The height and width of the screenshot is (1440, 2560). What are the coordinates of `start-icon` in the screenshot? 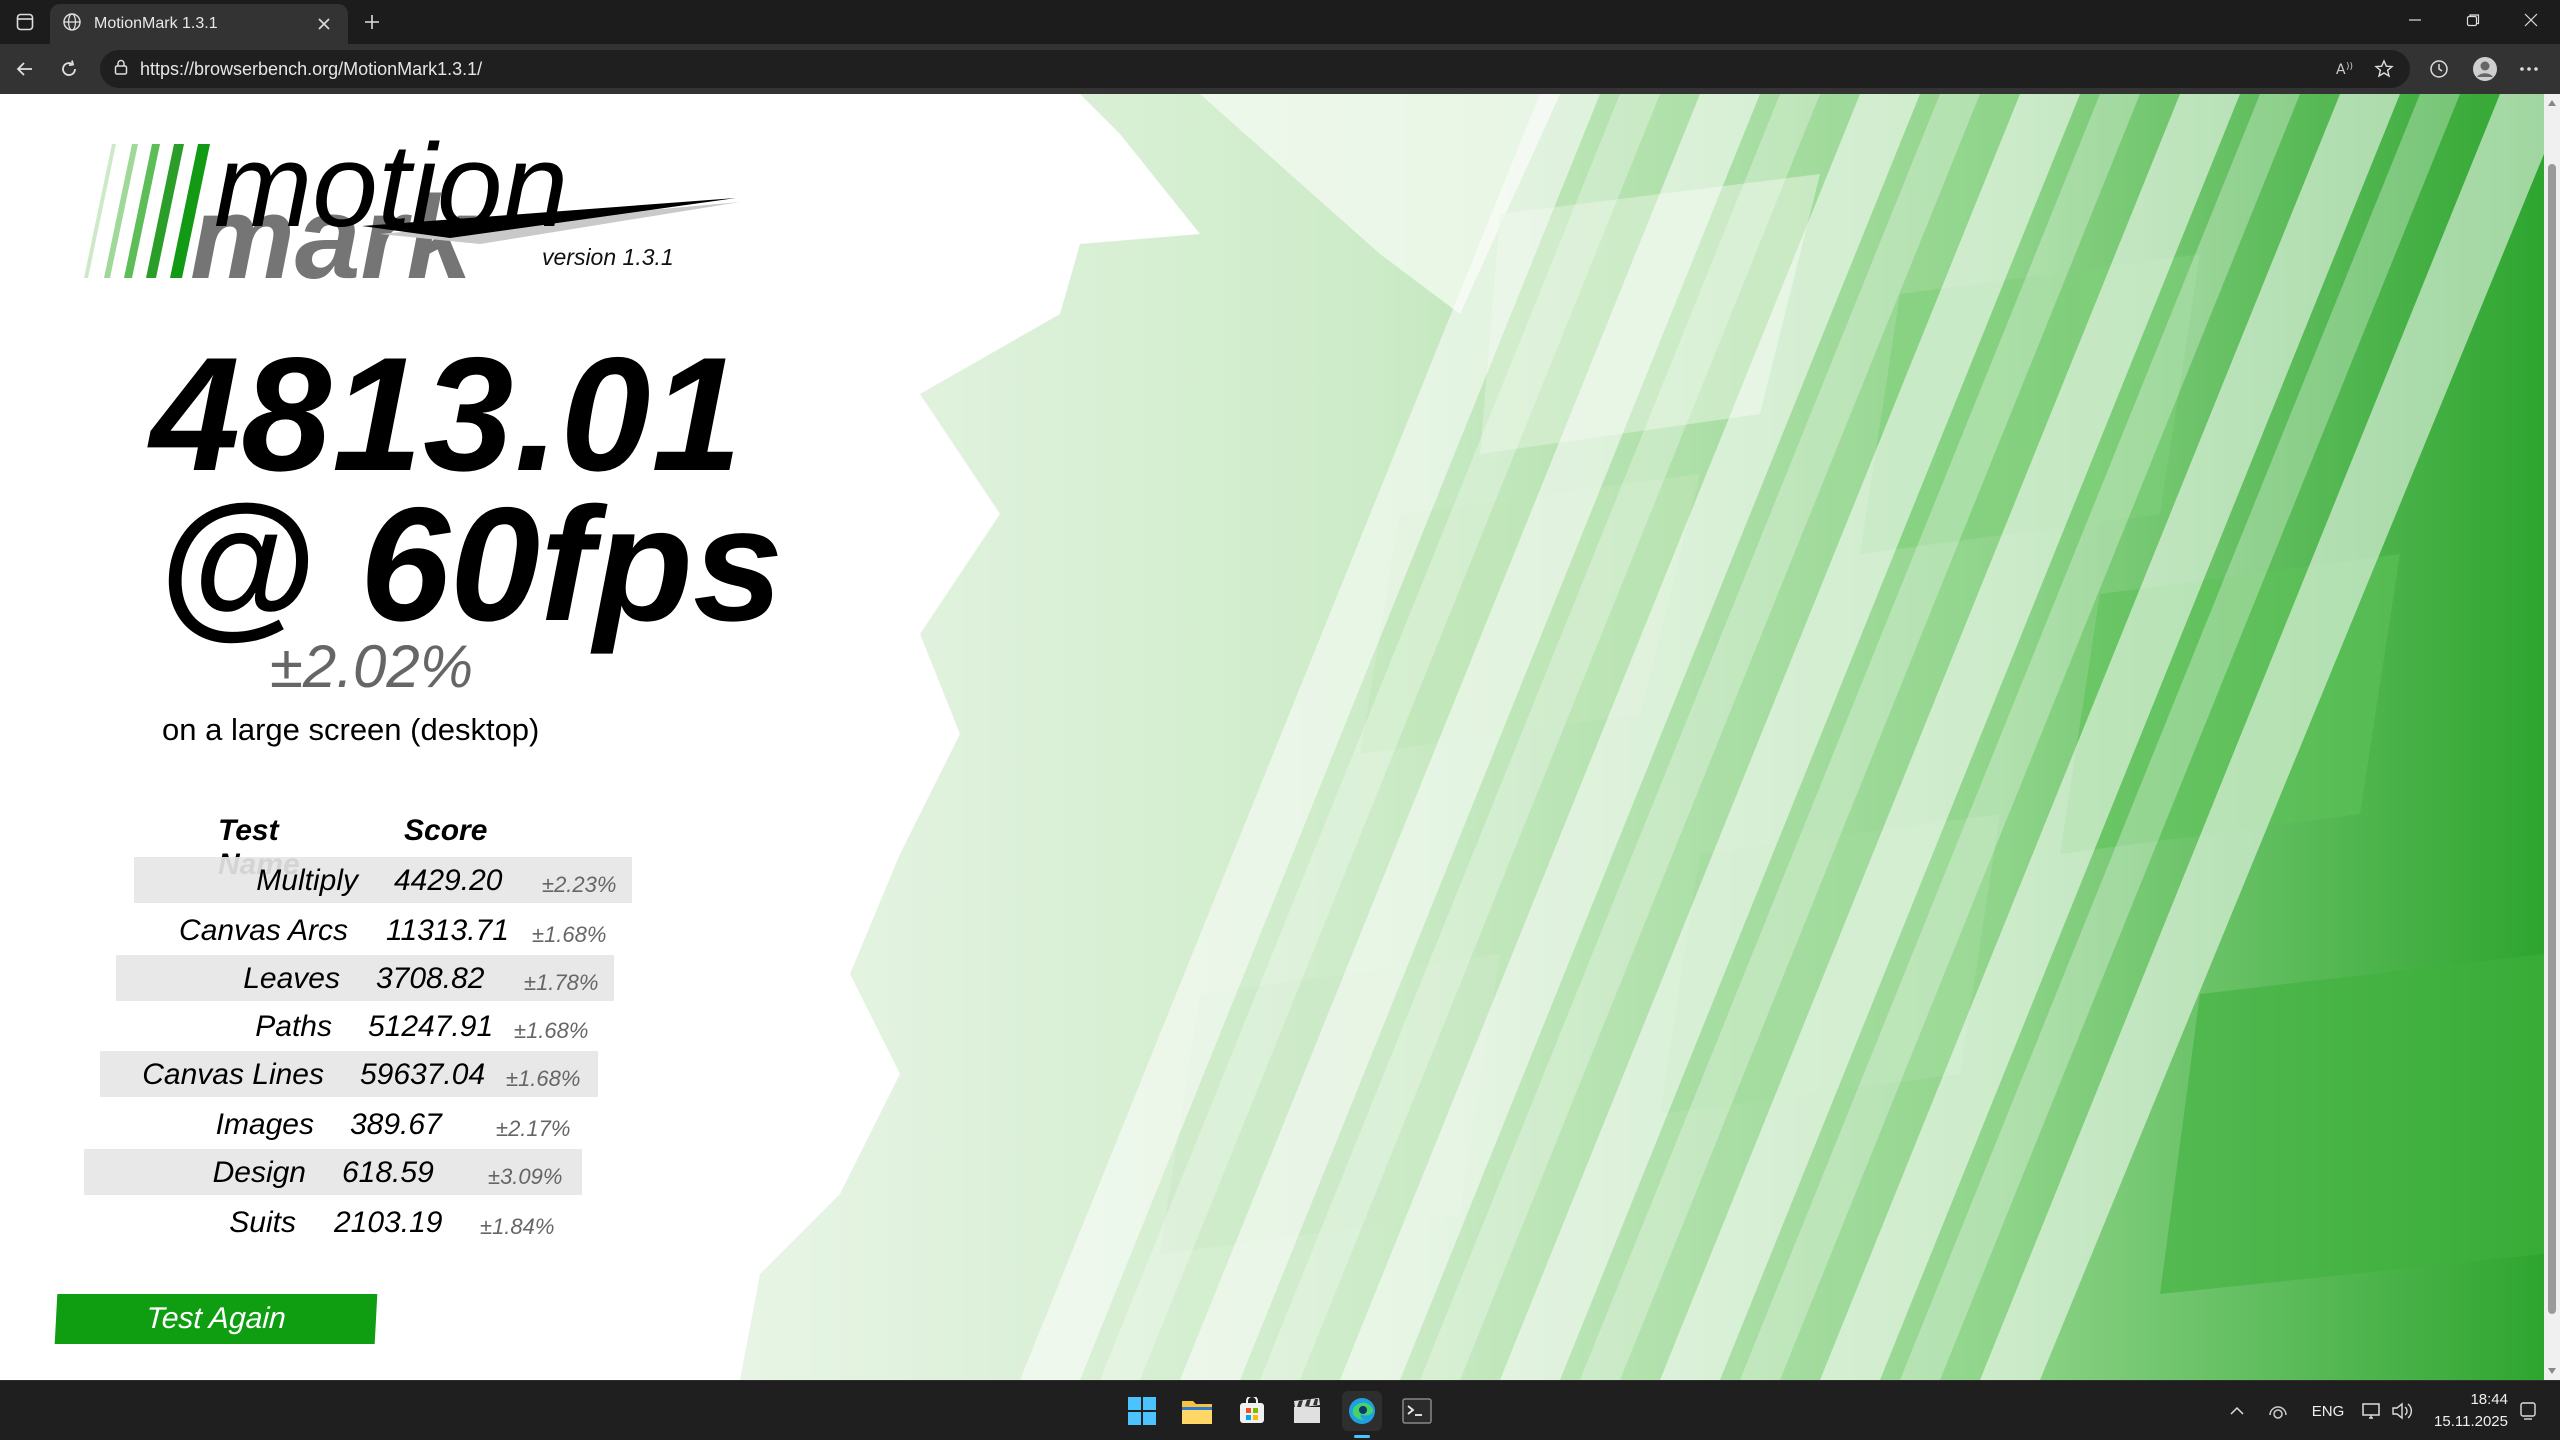 It's located at (1142, 1411).